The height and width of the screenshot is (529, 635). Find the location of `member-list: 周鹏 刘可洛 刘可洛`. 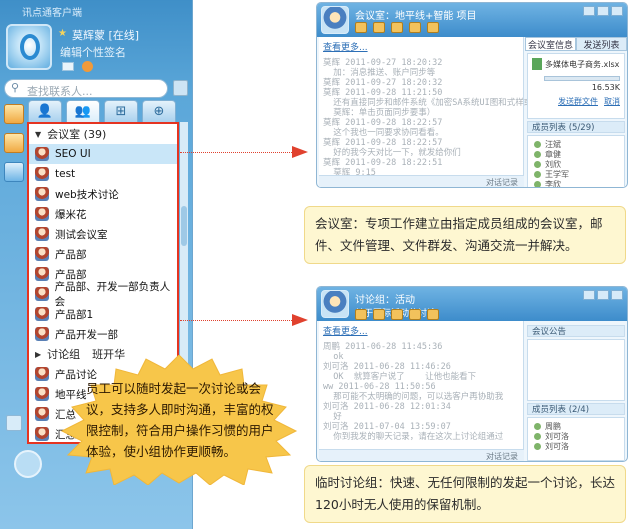

member-list: 周鹏 刘可洛 刘可洛 is located at coordinates (576, 439).